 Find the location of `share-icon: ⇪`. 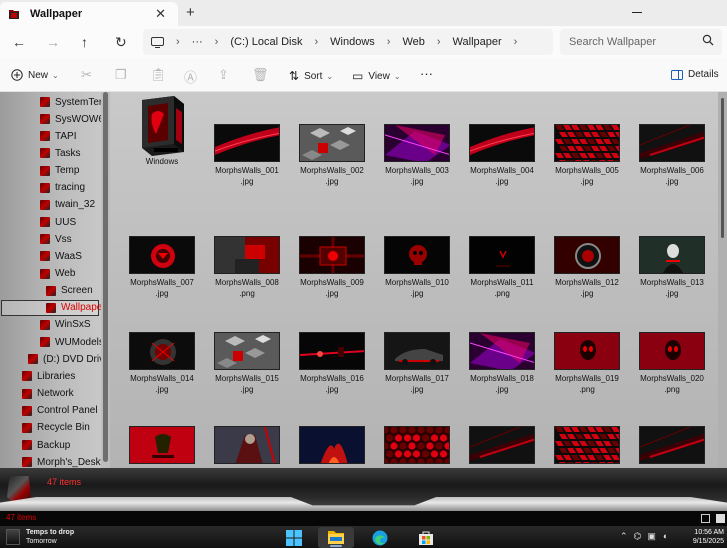

share-icon: ⇪ is located at coordinates (223, 75).